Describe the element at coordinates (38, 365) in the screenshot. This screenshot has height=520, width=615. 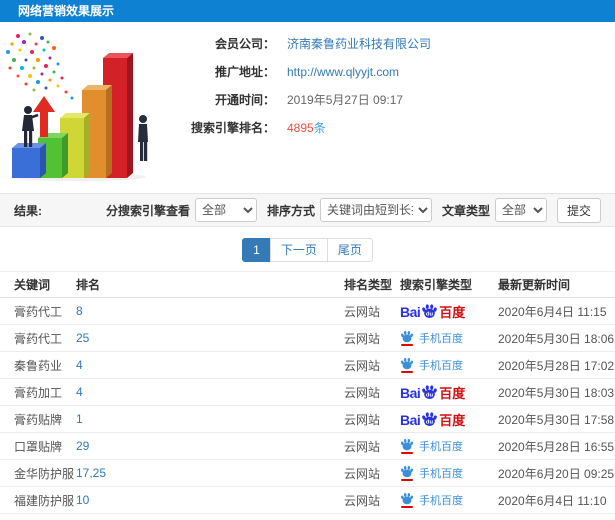
I see `cell-keyword: 秦鲁药业` at that location.